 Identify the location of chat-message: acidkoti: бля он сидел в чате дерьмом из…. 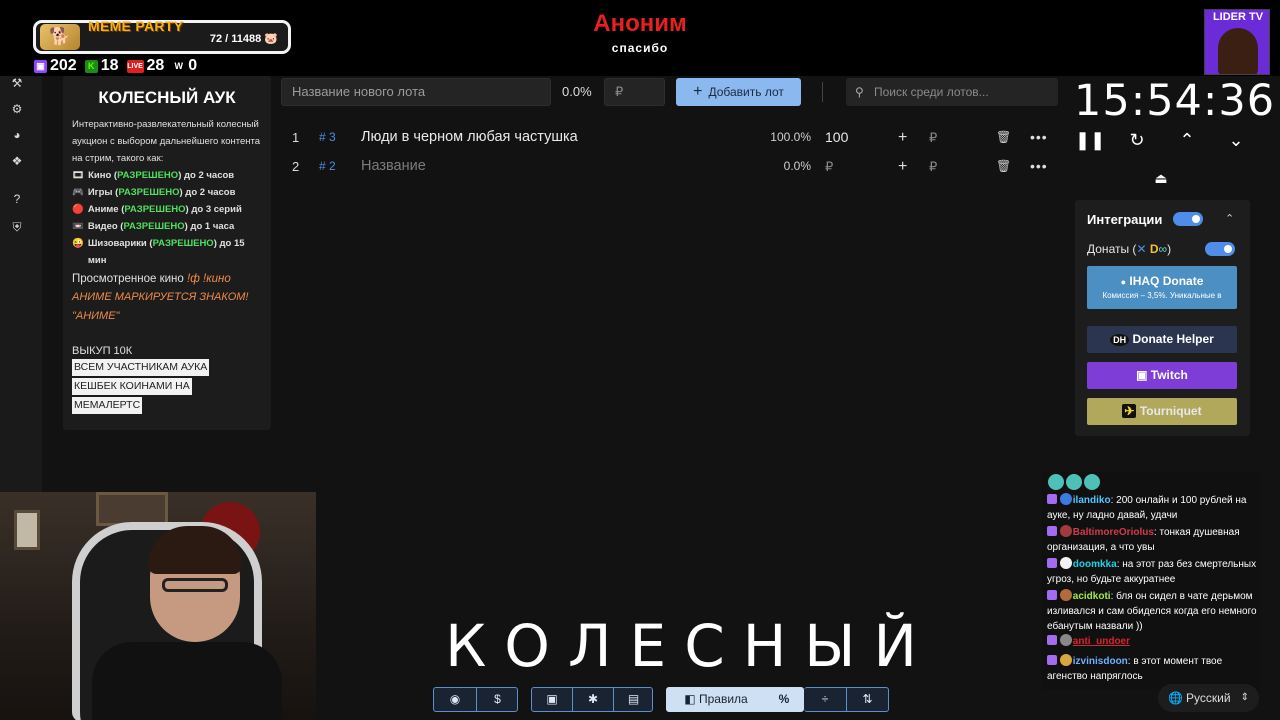
(1152, 610).